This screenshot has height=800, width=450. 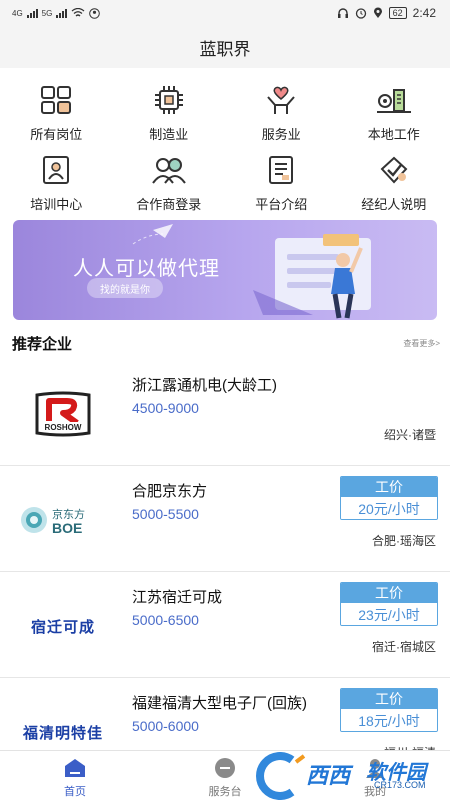 What do you see at coordinates (165, 620) in the screenshot?
I see `company-salary: 5000-6500` at bounding box center [165, 620].